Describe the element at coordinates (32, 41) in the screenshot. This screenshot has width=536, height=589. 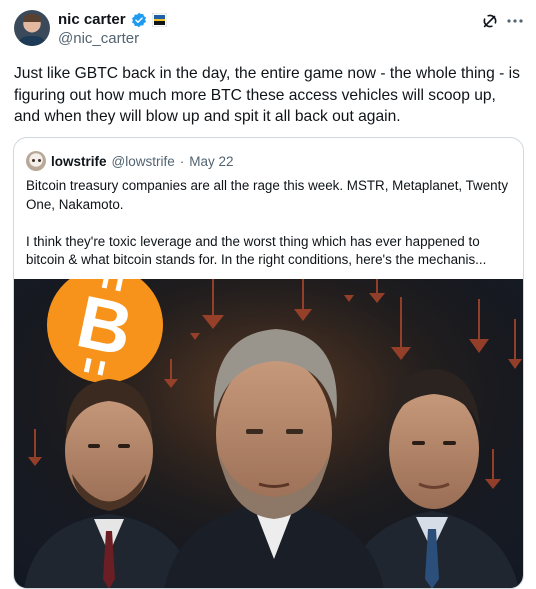
I see `avatar-shirt` at that location.